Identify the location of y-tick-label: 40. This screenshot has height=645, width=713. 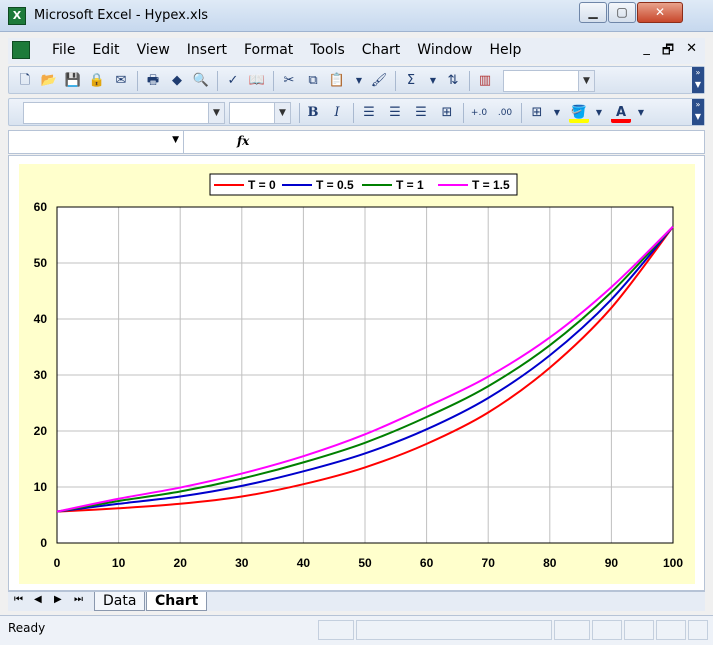
(41, 319).